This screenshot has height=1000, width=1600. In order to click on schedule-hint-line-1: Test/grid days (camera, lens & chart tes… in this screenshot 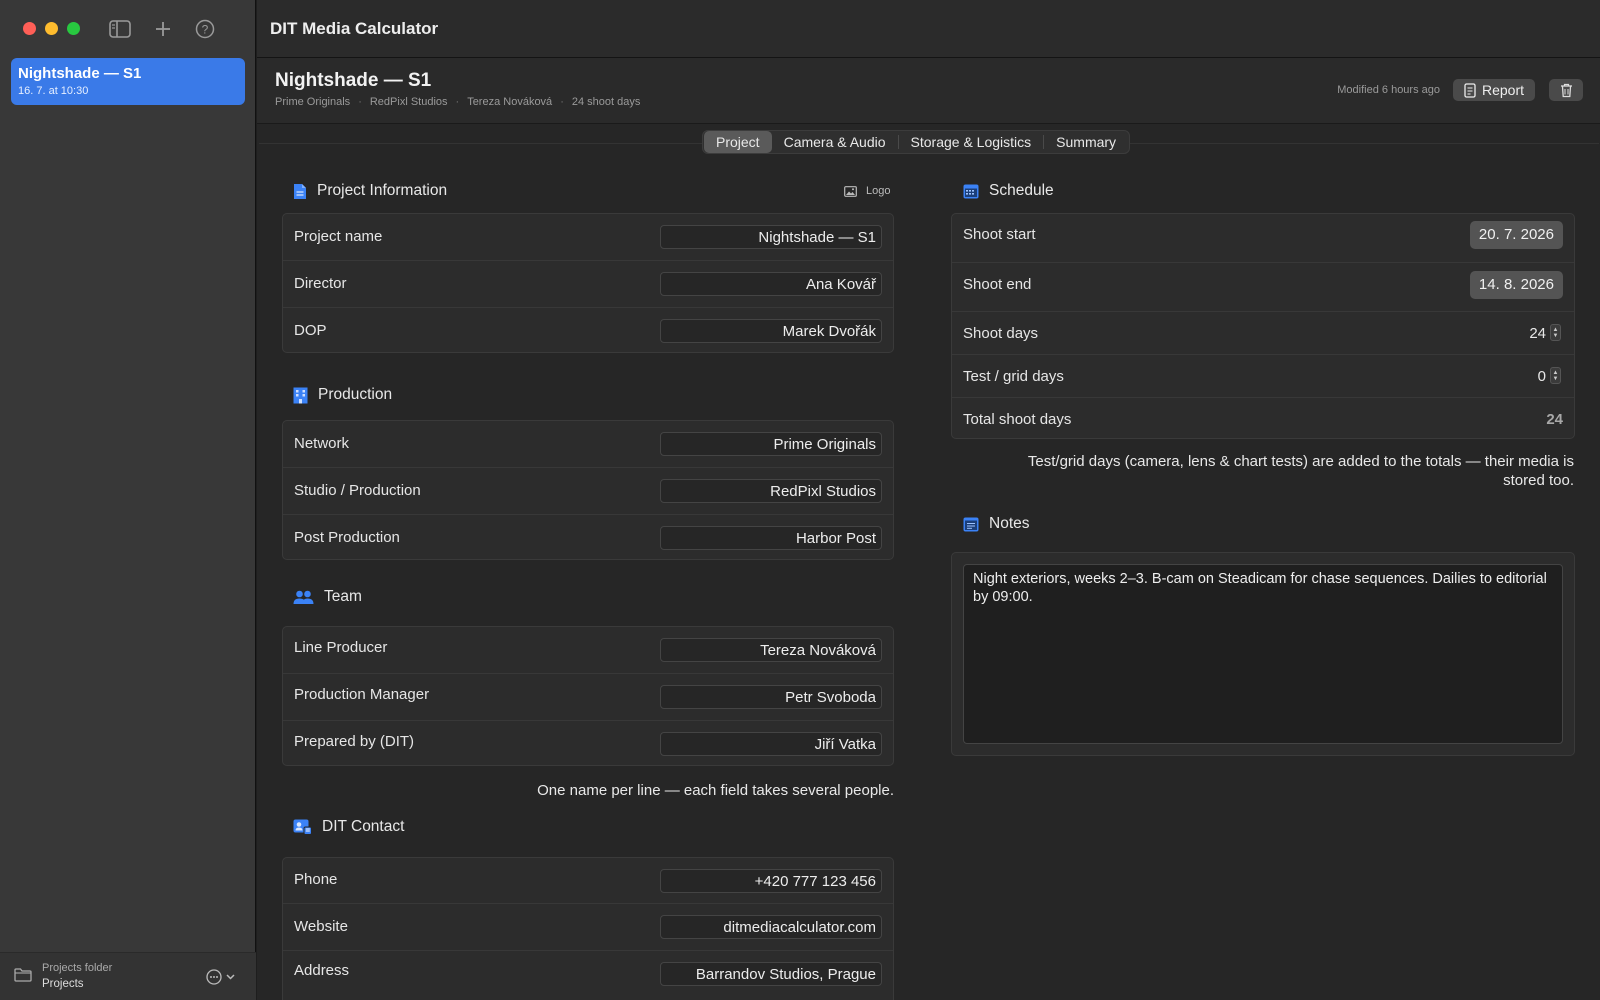, I will do `click(1300, 461)`.